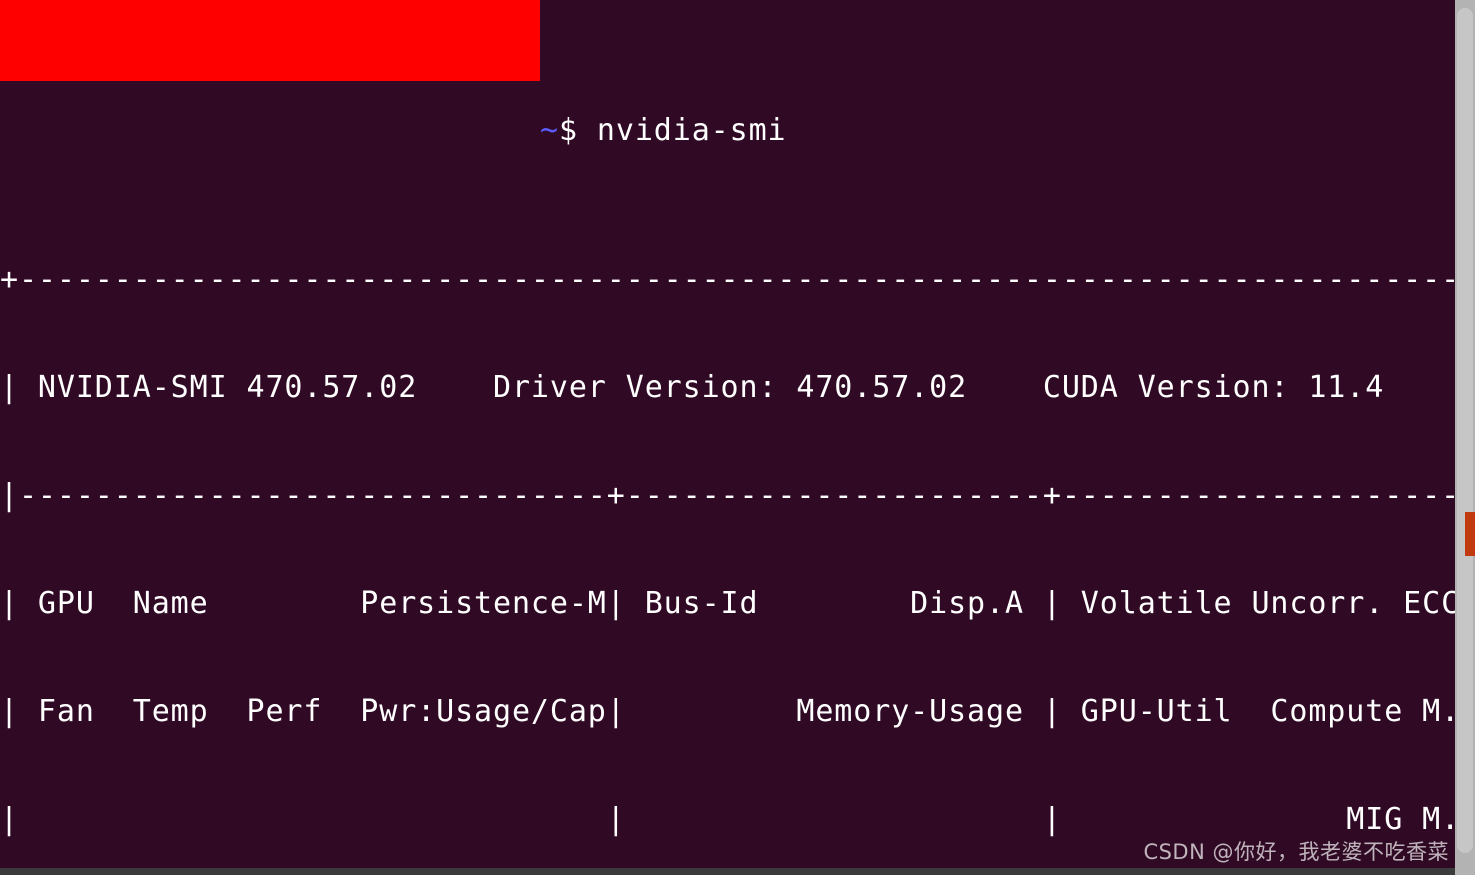 The height and width of the screenshot is (875, 1475). What do you see at coordinates (727, 871) in the screenshot?
I see `window-bottom-frame` at bounding box center [727, 871].